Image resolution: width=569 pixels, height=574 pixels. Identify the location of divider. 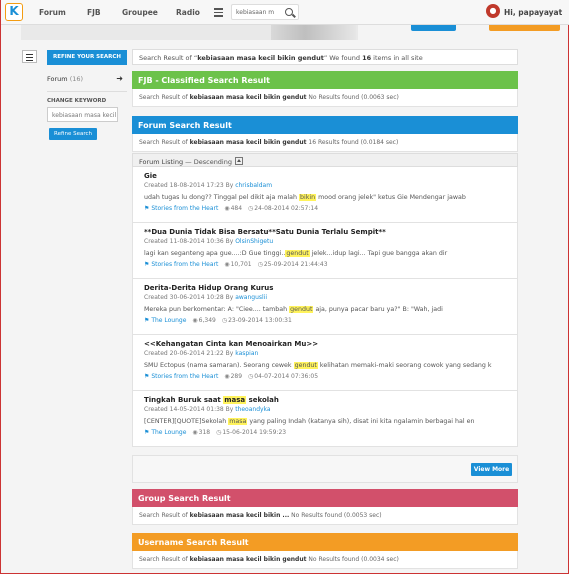
(87, 91).